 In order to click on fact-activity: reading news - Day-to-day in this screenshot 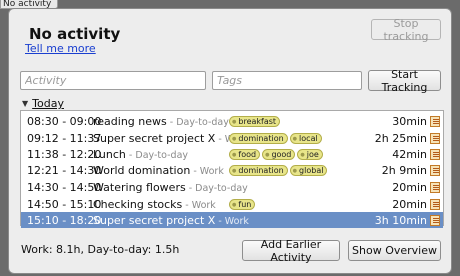, I will do `click(161, 121)`.